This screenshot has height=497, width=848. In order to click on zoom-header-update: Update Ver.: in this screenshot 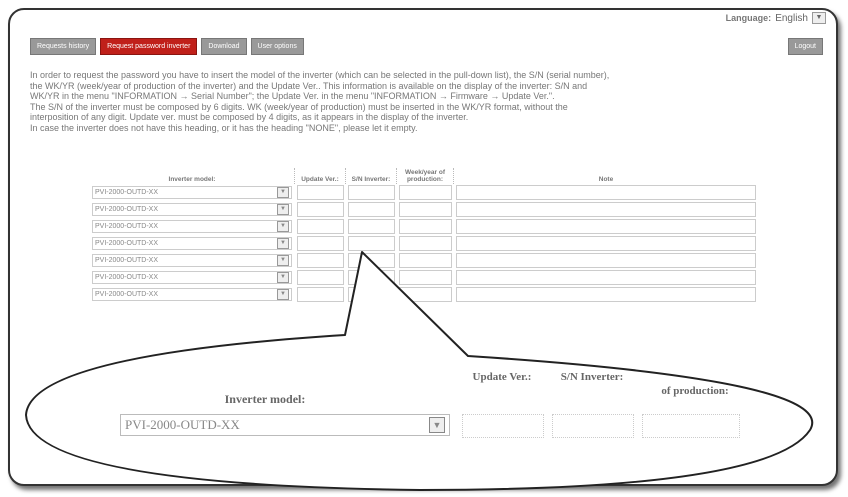, I will do `click(502, 377)`.